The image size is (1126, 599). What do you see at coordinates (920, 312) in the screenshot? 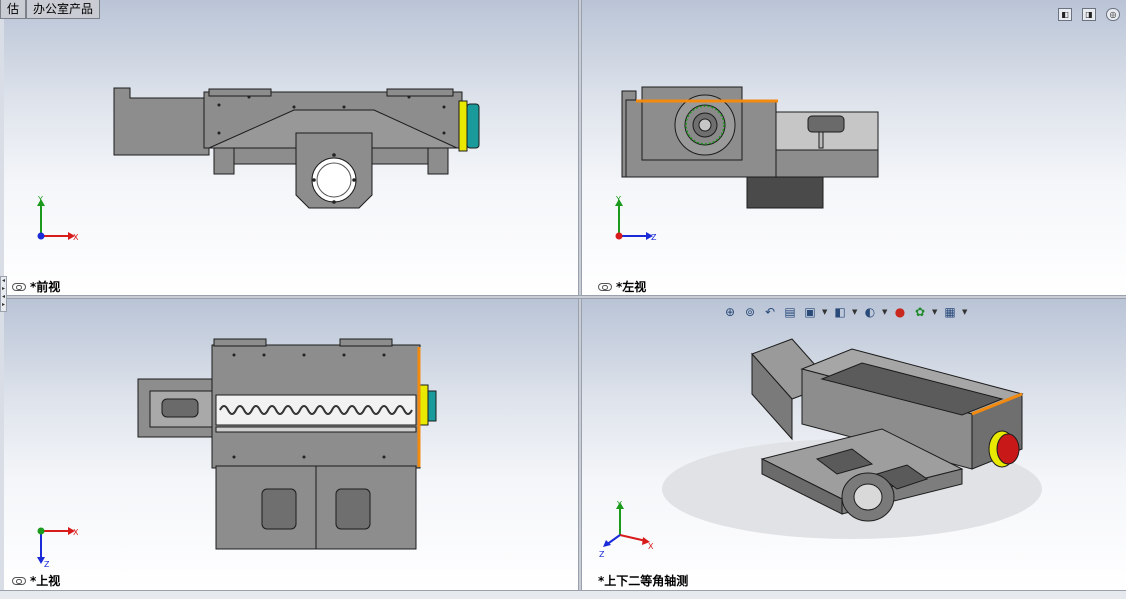
I see `apply-scene-icon: ✿` at bounding box center [920, 312].